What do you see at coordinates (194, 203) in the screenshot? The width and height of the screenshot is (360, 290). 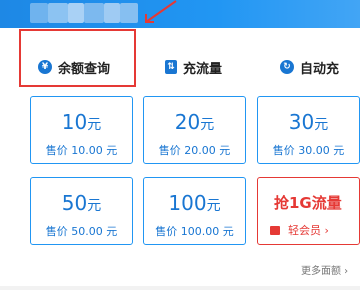 I see `card-amount: 100元` at bounding box center [194, 203].